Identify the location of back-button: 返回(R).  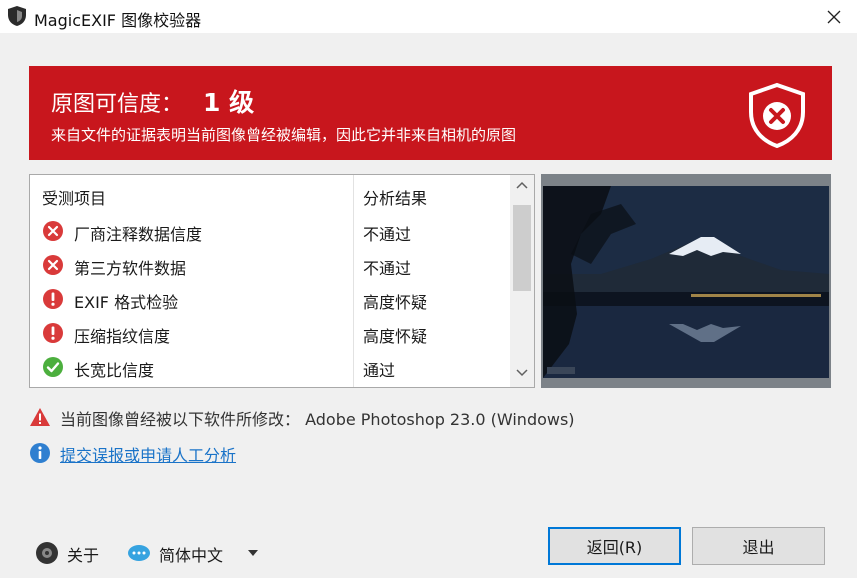
(614, 546).